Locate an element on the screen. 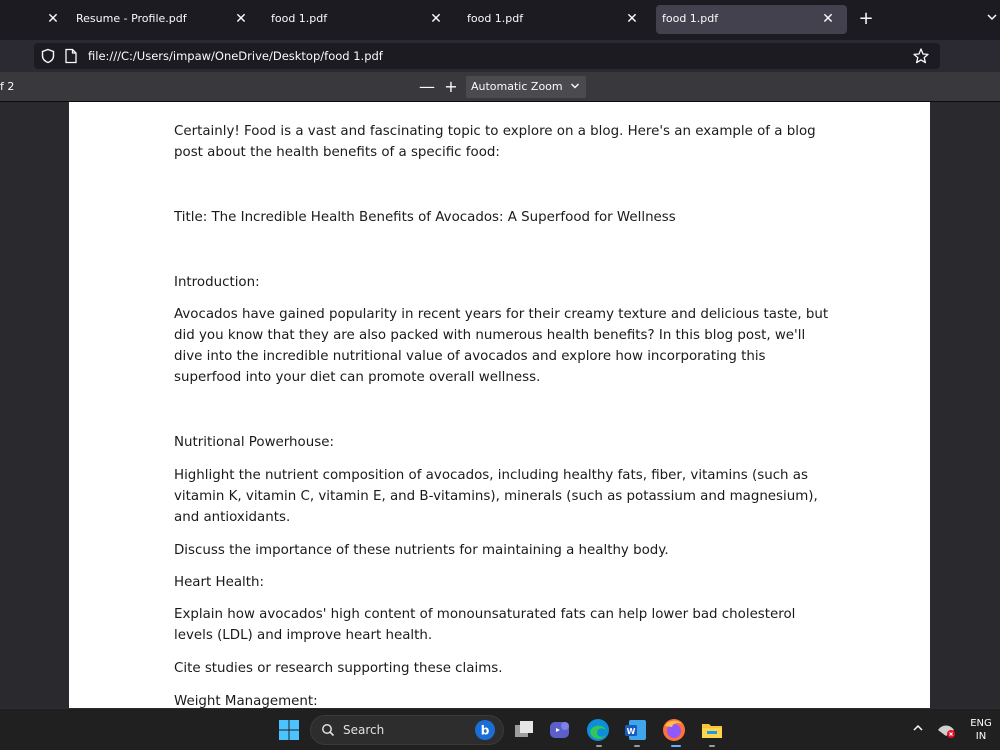 This screenshot has height=750, width=1000. zoom-in-button: + is located at coordinates (451, 87).